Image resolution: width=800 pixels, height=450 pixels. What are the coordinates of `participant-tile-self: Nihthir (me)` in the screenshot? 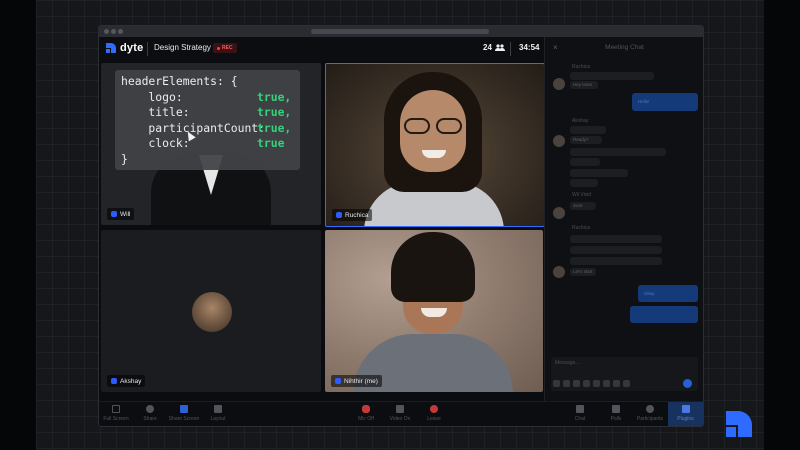 It's located at (434, 311).